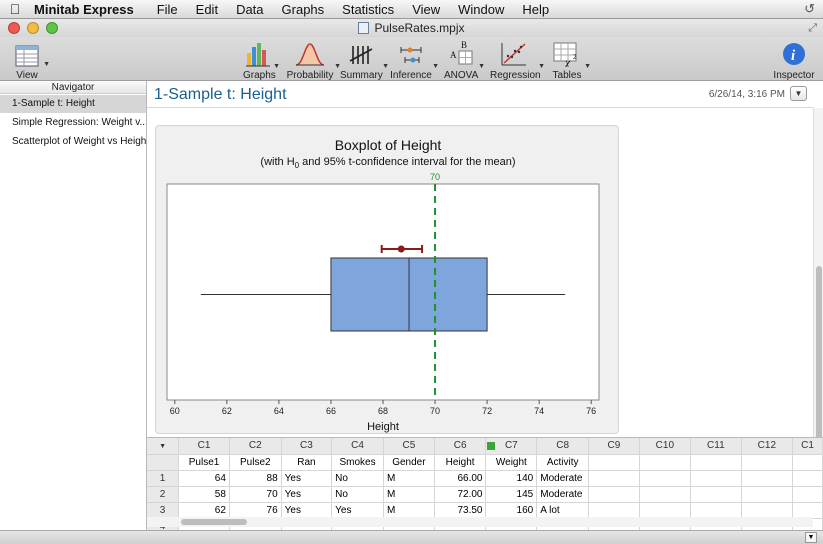  Describe the element at coordinates (357, 478) in the screenshot. I see `cell: No` at that location.